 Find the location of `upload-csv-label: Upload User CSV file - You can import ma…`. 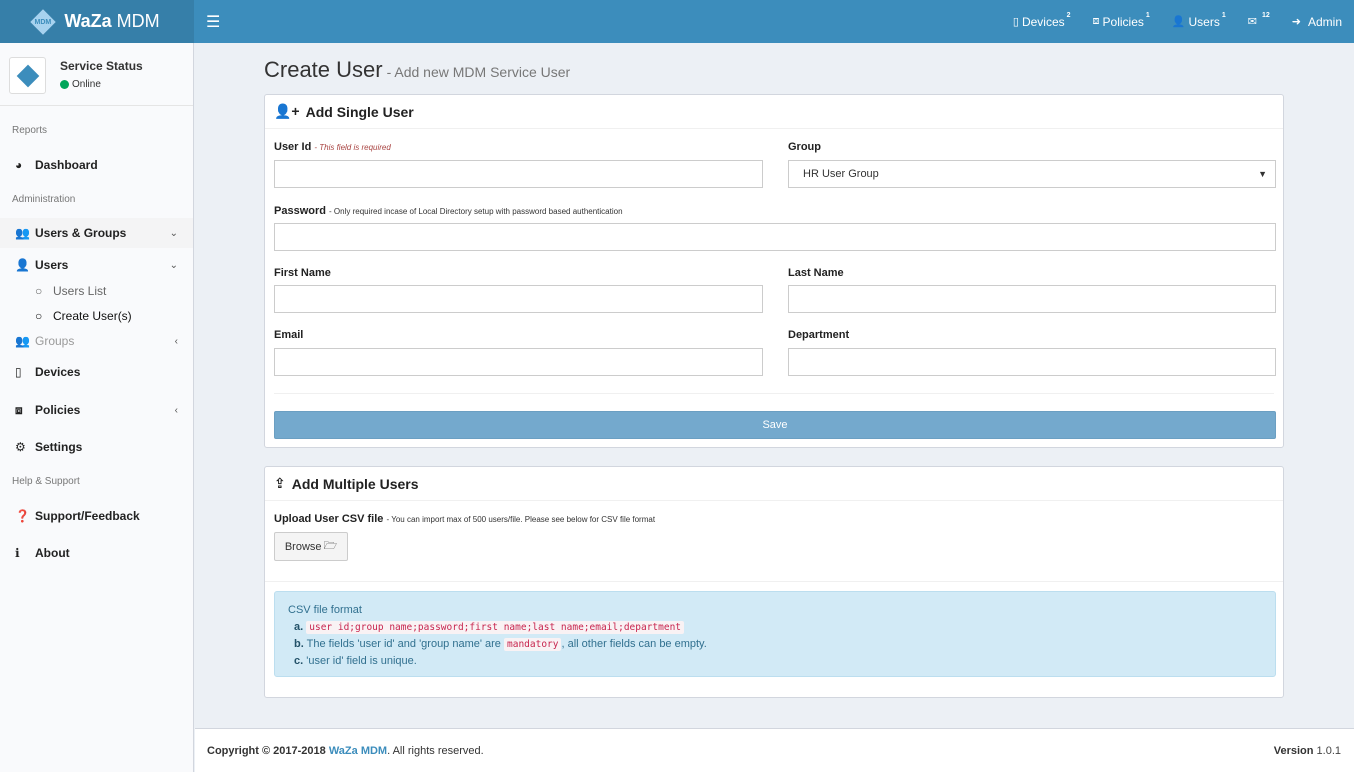

upload-csv-label: Upload User CSV file - You can import ma… is located at coordinates (465, 519).